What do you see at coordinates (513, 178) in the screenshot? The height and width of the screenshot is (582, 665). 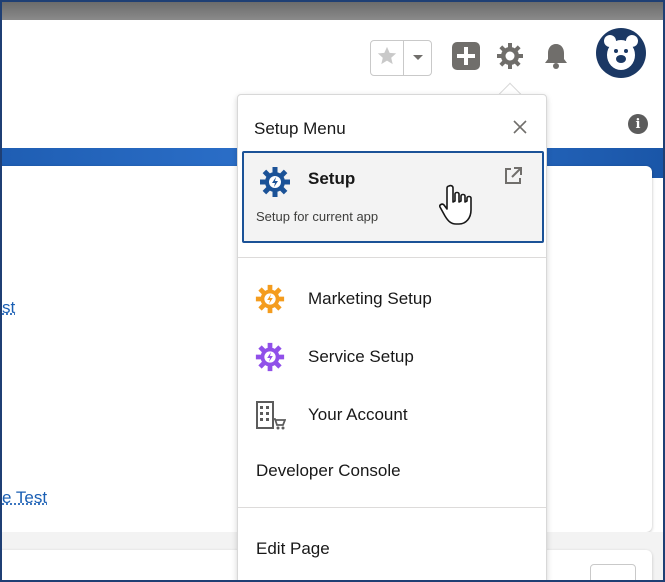 I see `external-link-icon` at bounding box center [513, 178].